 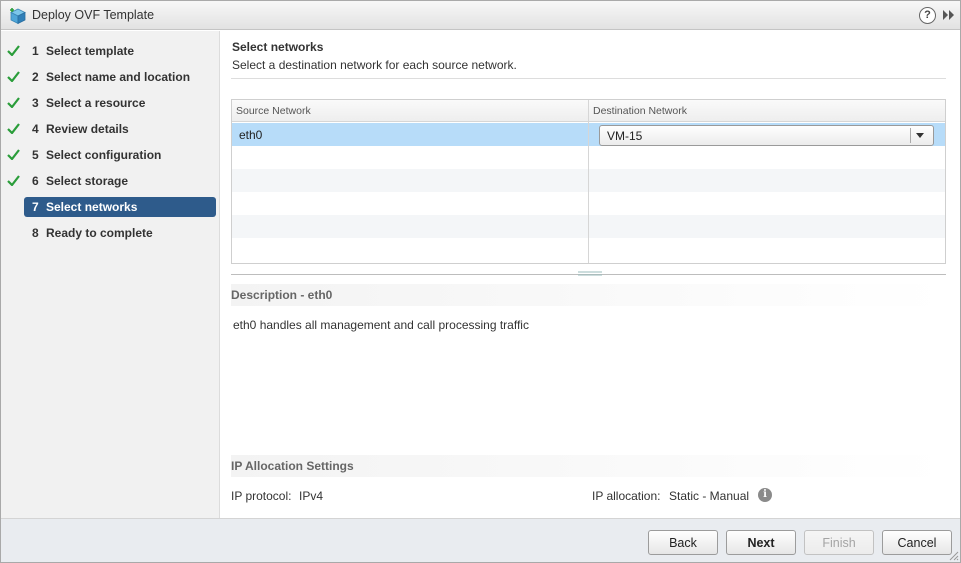 I want to click on title-bar: Deploy OVF Template ?, so click(x=480, y=15).